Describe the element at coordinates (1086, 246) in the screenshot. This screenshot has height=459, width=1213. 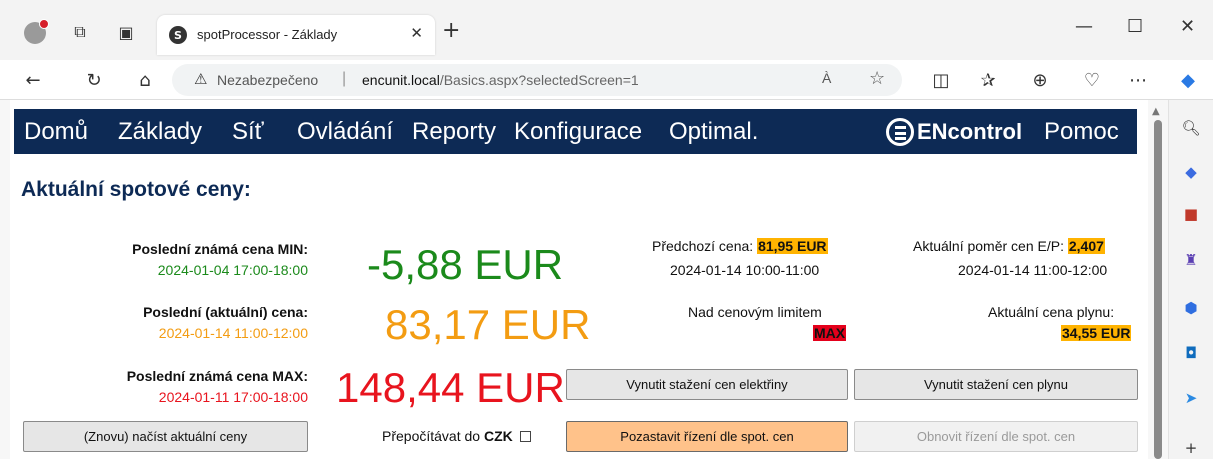
I see `ratio-value: 2,407` at that location.